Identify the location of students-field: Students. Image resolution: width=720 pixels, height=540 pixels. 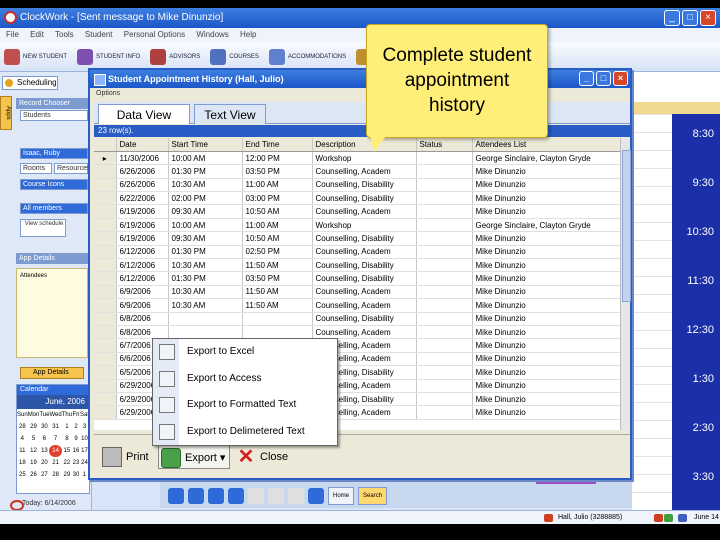
(54, 115).